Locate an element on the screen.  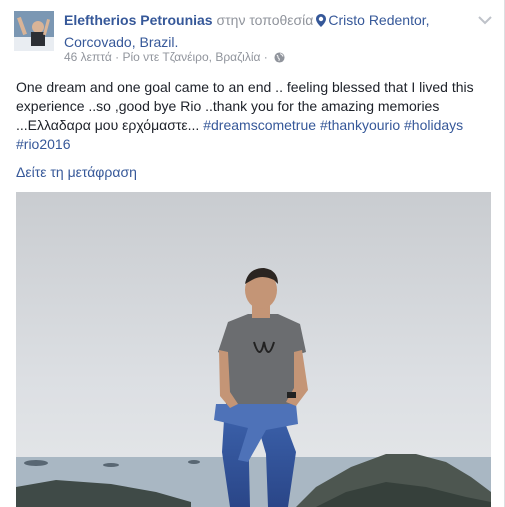
hashtag: #rio2016 is located at coordinates (43, 144).